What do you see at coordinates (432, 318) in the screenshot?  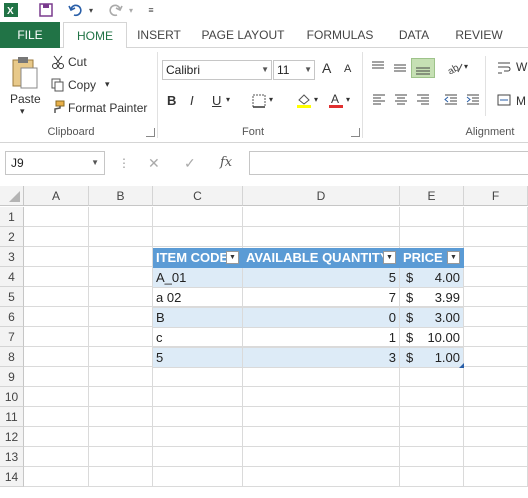 I see `table-cell-price: 3.00 $` at bounding box center [432, 318].